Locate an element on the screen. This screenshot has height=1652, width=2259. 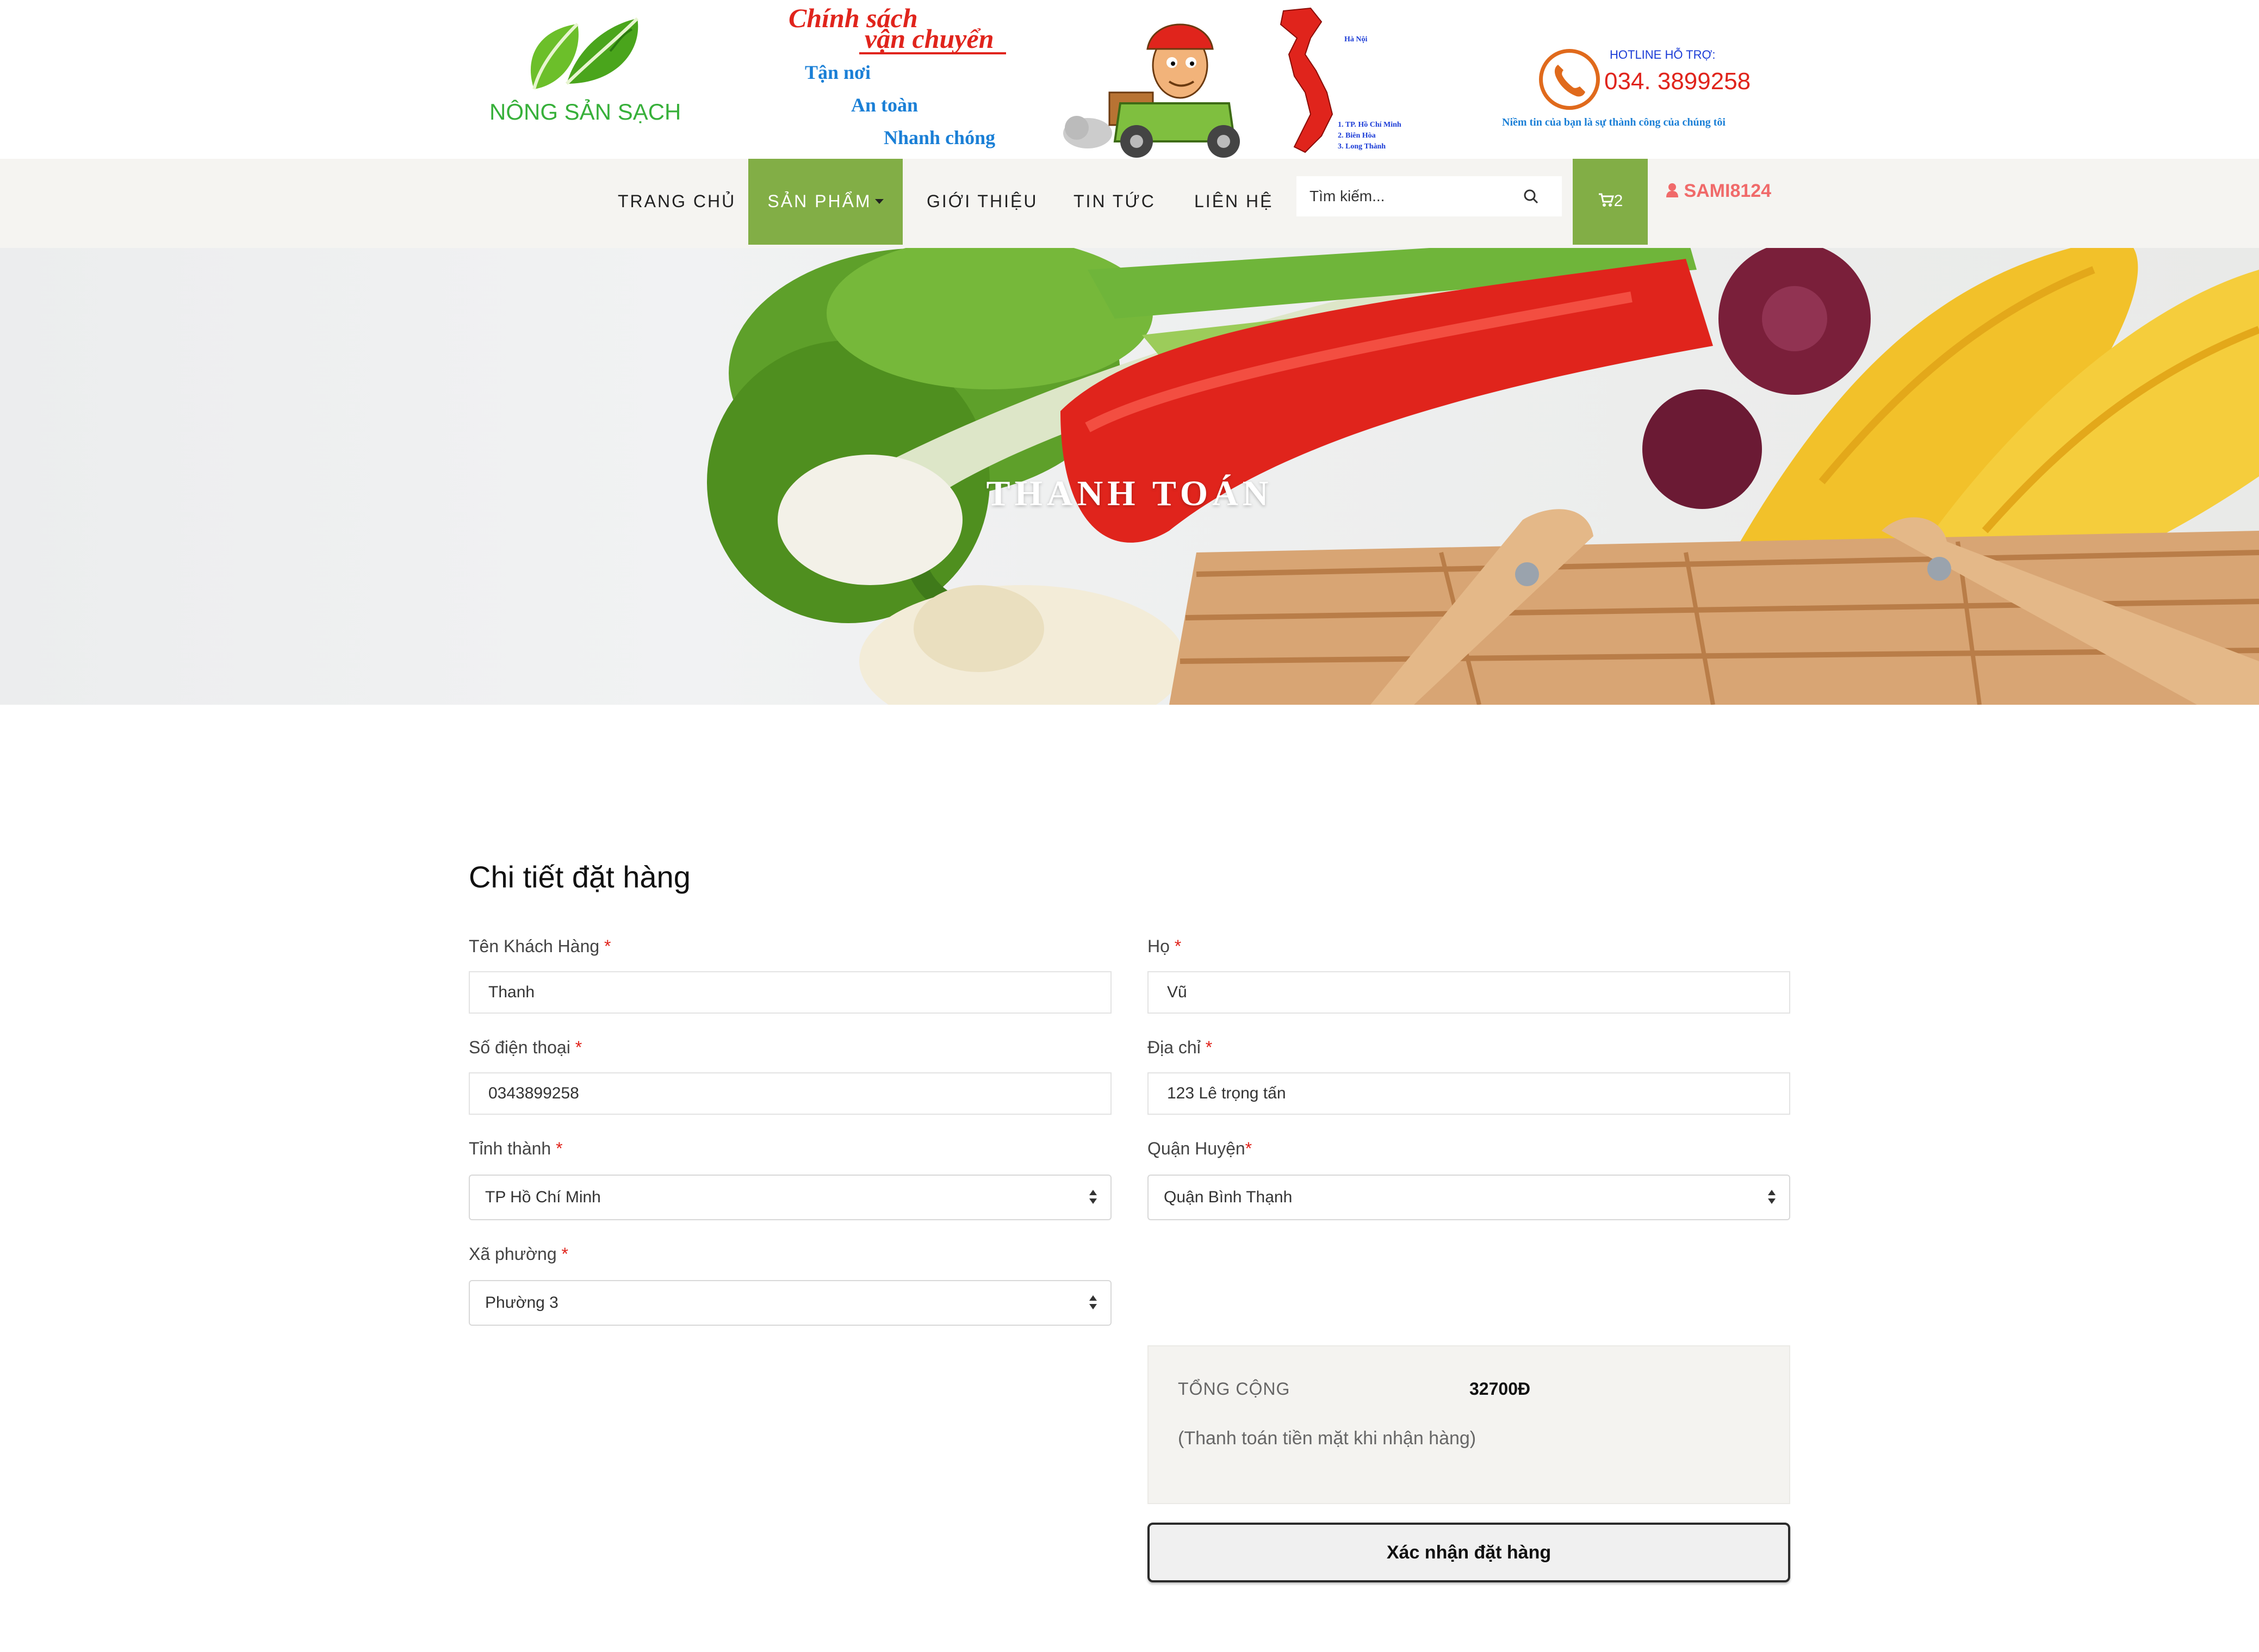
first-name-label: Tên Khách Hàng * is located at coordinates (540, 946).